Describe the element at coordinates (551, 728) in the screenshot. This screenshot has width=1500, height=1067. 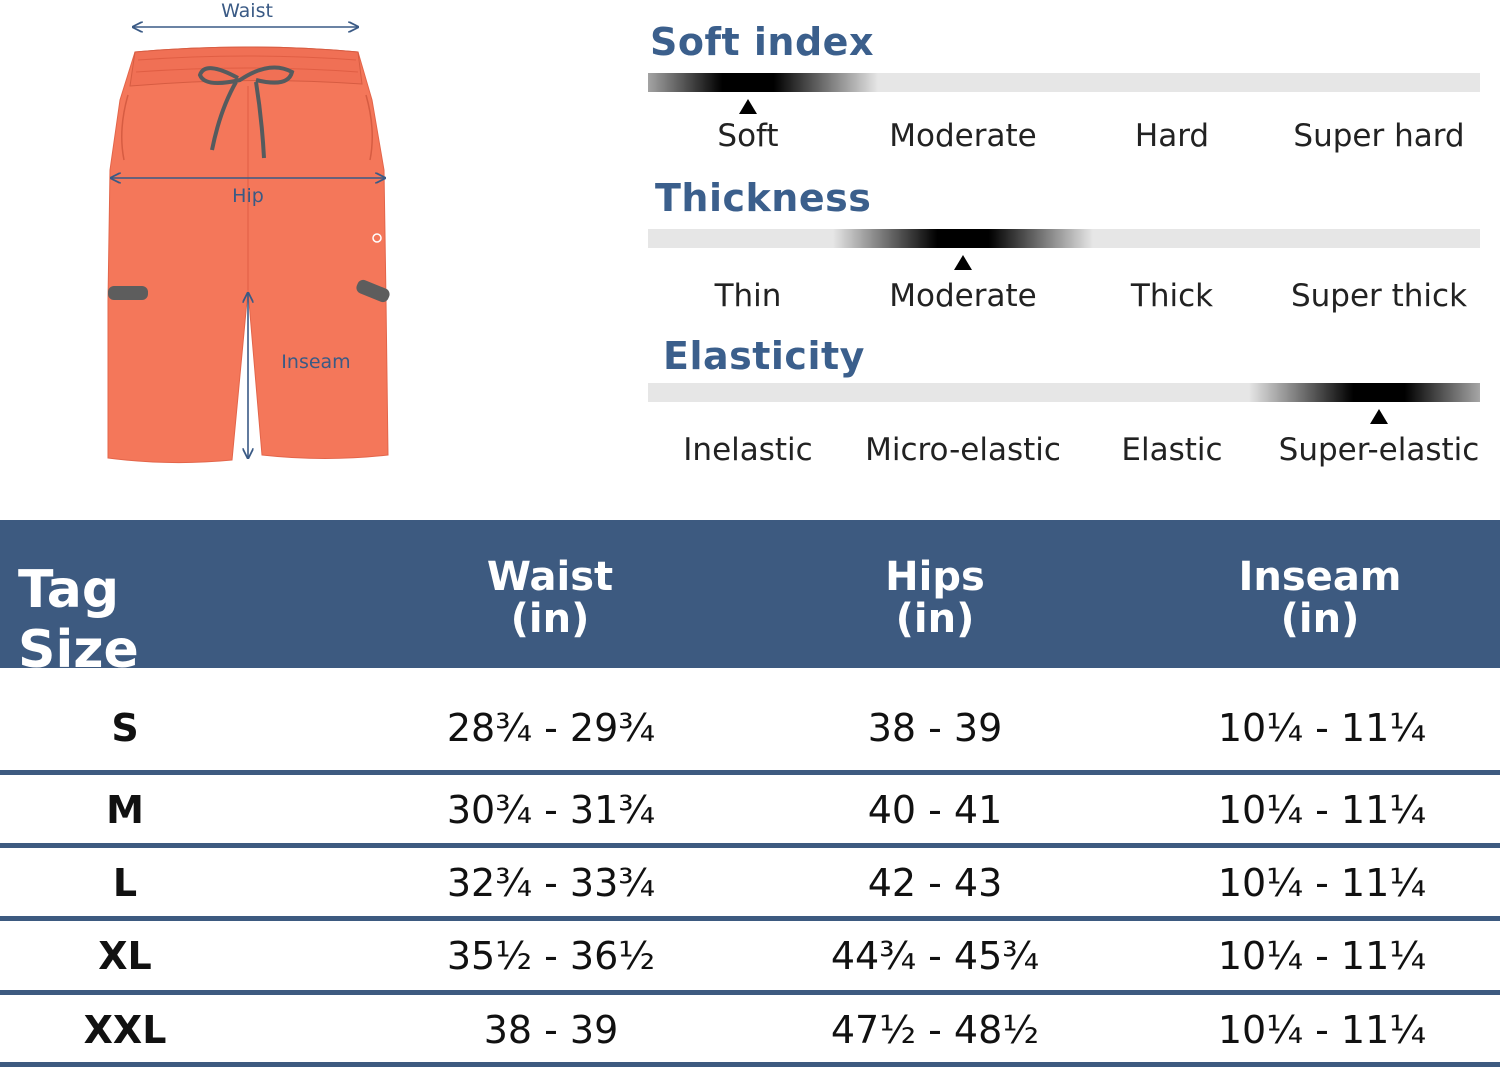
I see `table-cell-waist: 28¾ - 29¾` at that location.